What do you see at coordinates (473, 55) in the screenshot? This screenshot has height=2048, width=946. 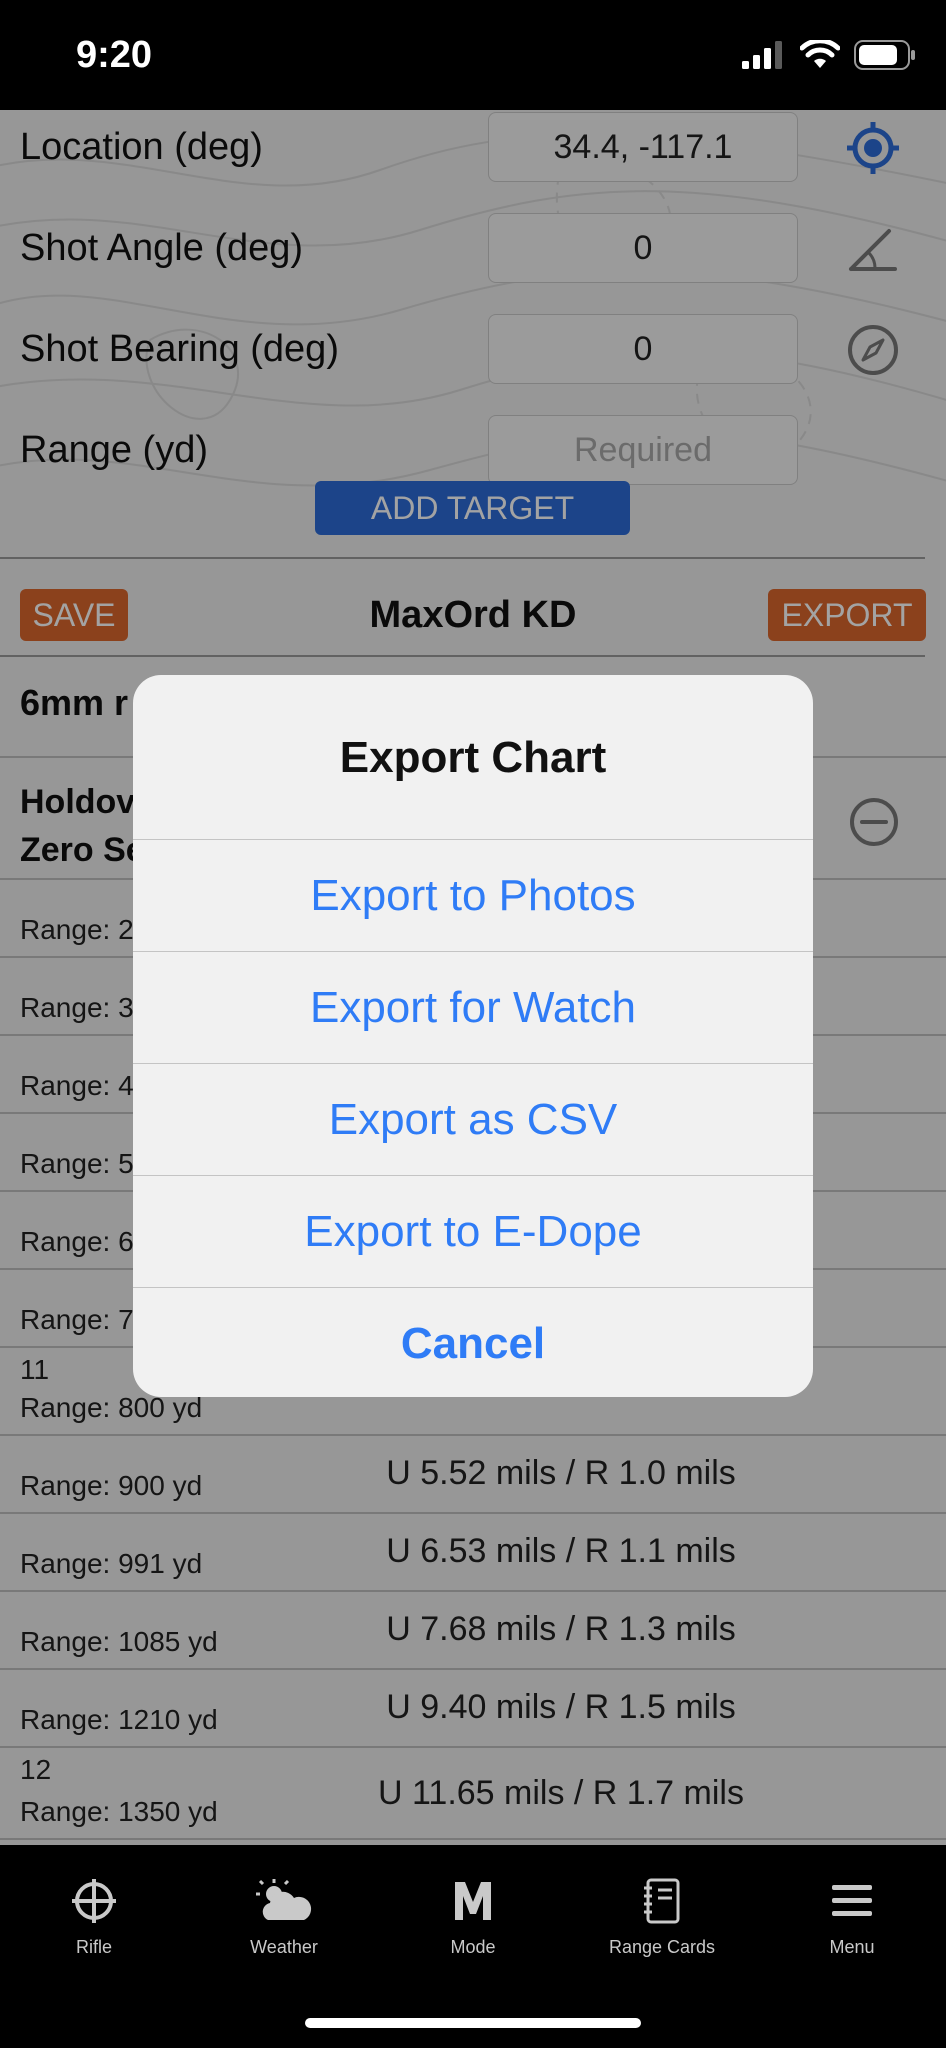 I see `status-bar: 9:20` at bounding box center [473, 55].